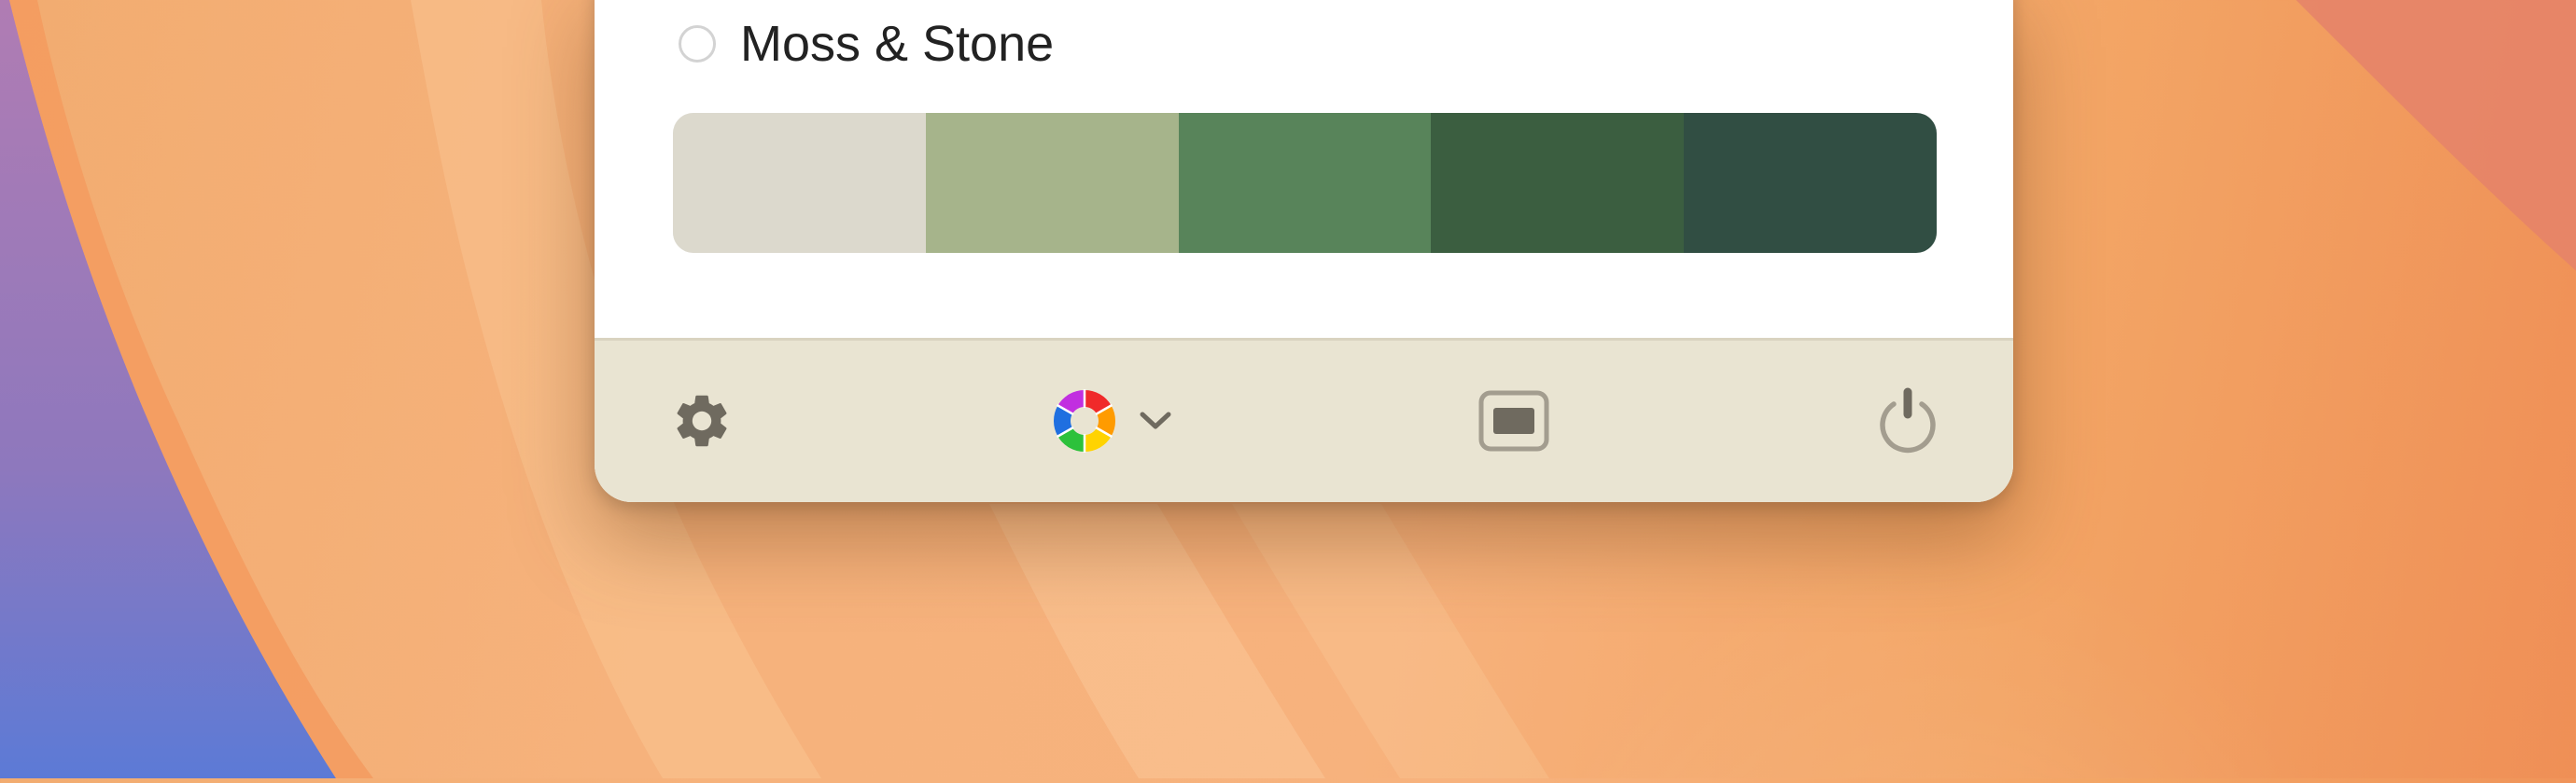 The width and height of the screenshot is (2576, 783). I want to click on palette-picker-button, so click(1113, 421).